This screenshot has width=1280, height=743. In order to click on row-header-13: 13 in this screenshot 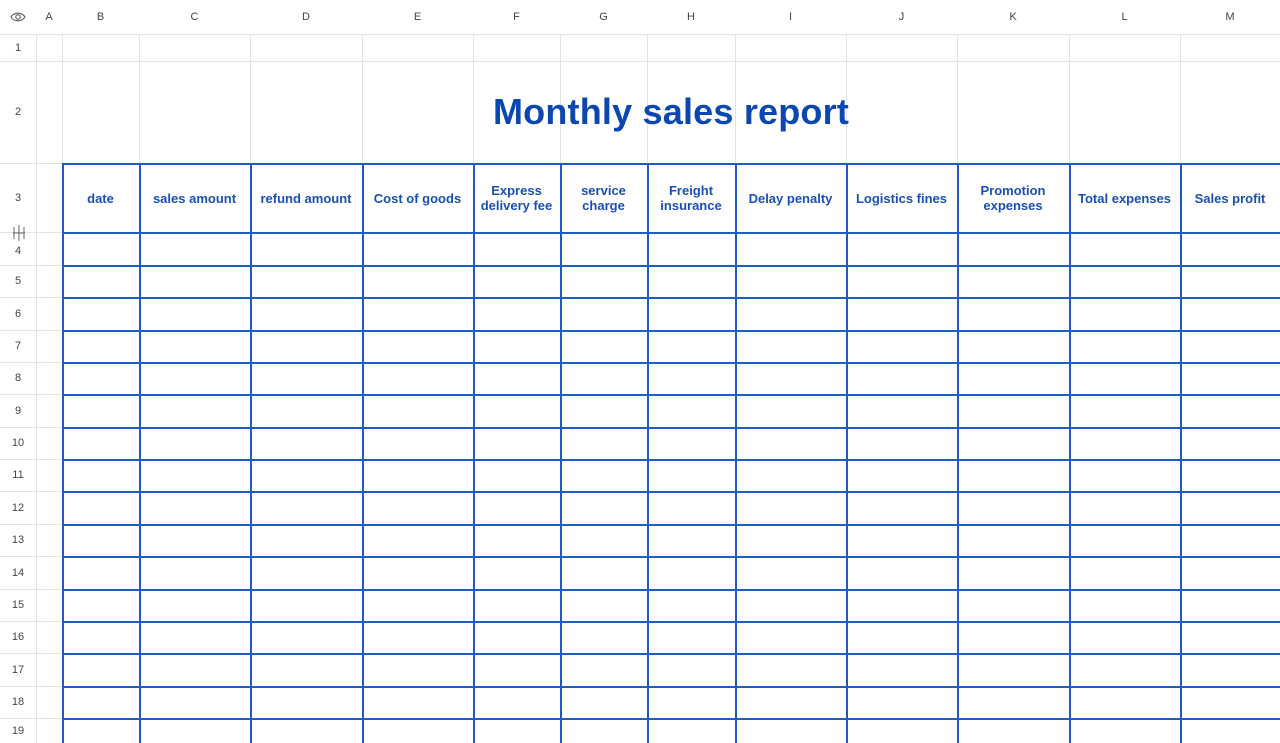, I will do `click(18, 540)`.